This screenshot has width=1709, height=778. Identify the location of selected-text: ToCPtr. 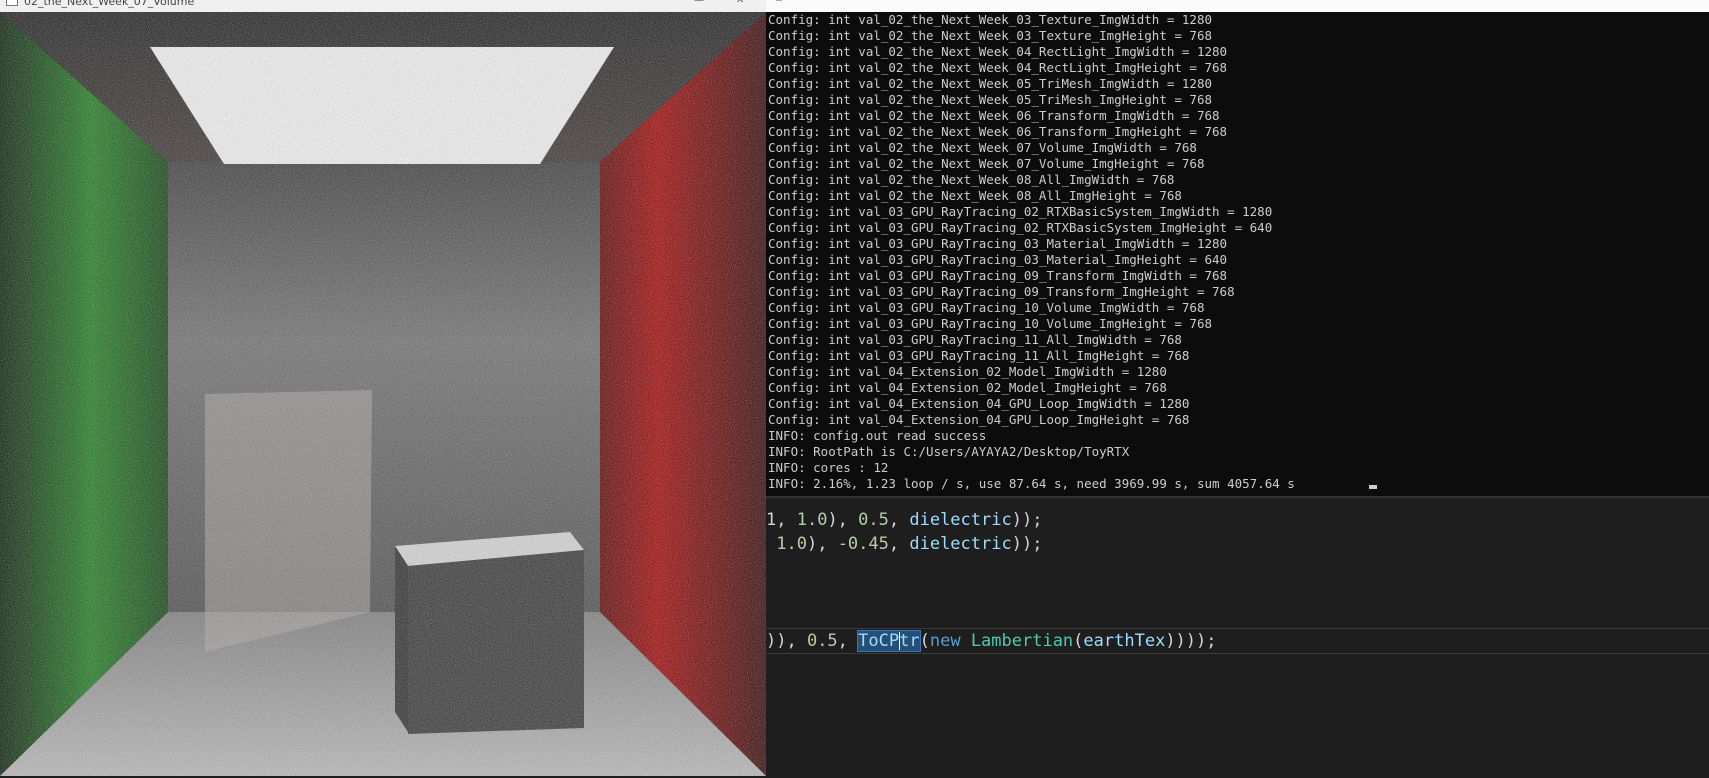
(889, 641).